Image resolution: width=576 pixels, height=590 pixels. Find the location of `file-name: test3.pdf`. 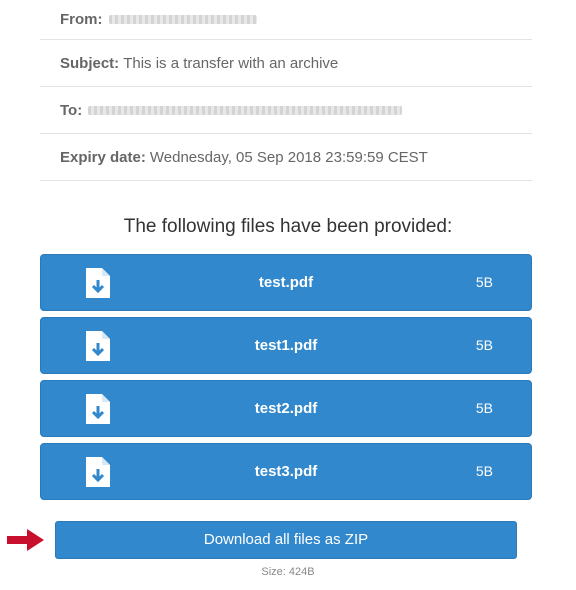

file-name: test3.pdf is located at coordinates (286, 471).